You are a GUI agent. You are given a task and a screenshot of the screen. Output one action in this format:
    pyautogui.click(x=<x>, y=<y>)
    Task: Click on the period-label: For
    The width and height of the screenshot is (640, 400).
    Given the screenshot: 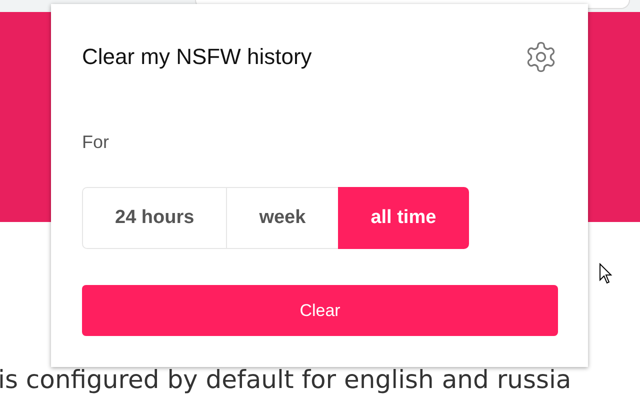 What is the action you would take?
    pyautogui.click(x=95, y=142)
    